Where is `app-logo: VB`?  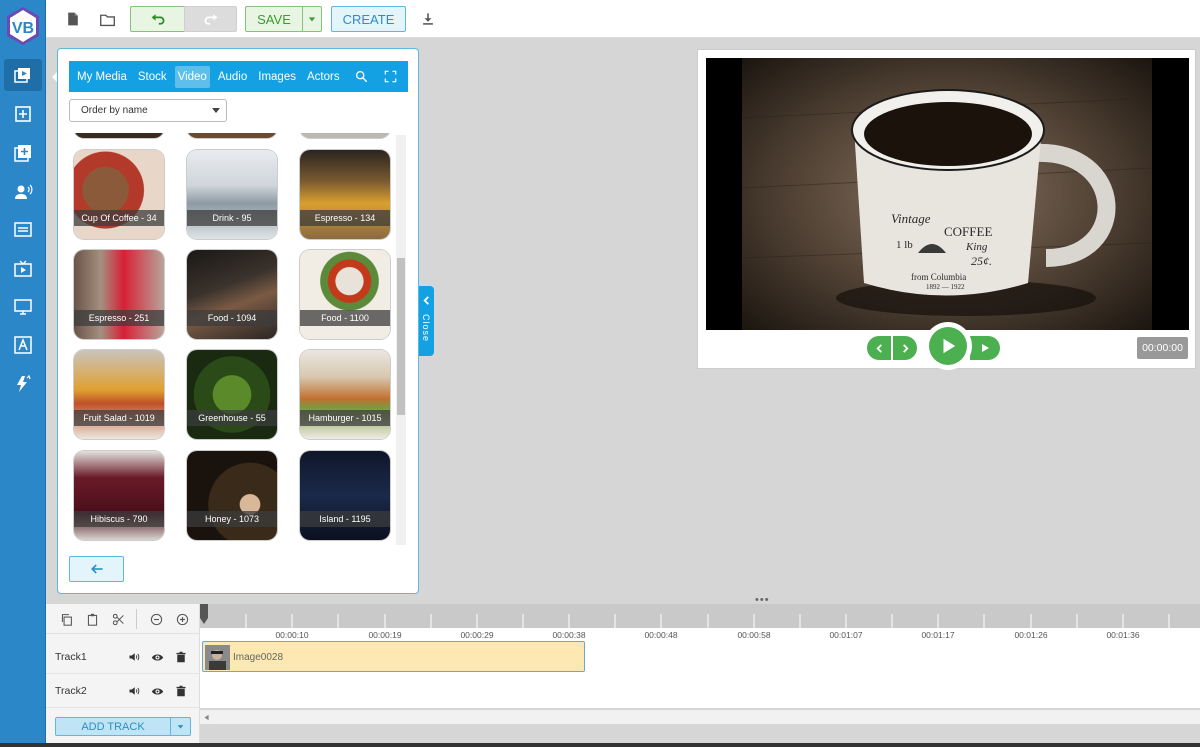
app-logo: VB is located at coordinates (23, 26).